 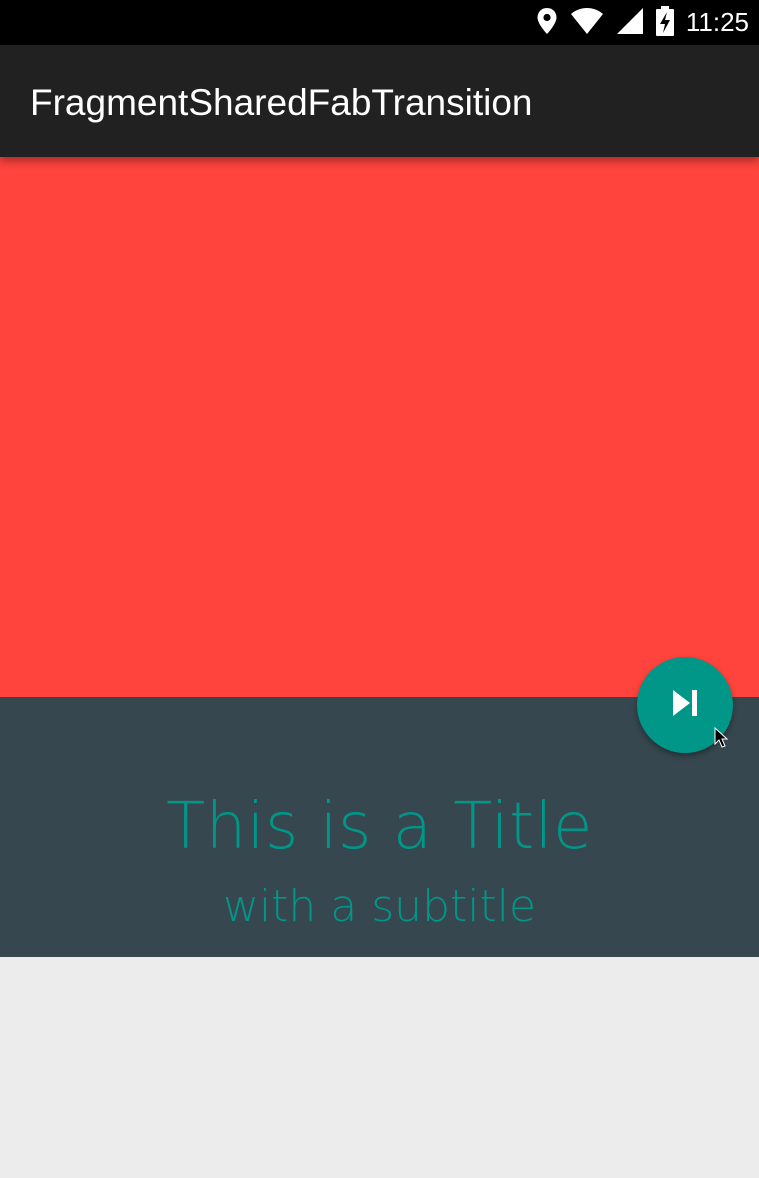 I want to click on cellular-signal-icon, so click(x=630, y=23).